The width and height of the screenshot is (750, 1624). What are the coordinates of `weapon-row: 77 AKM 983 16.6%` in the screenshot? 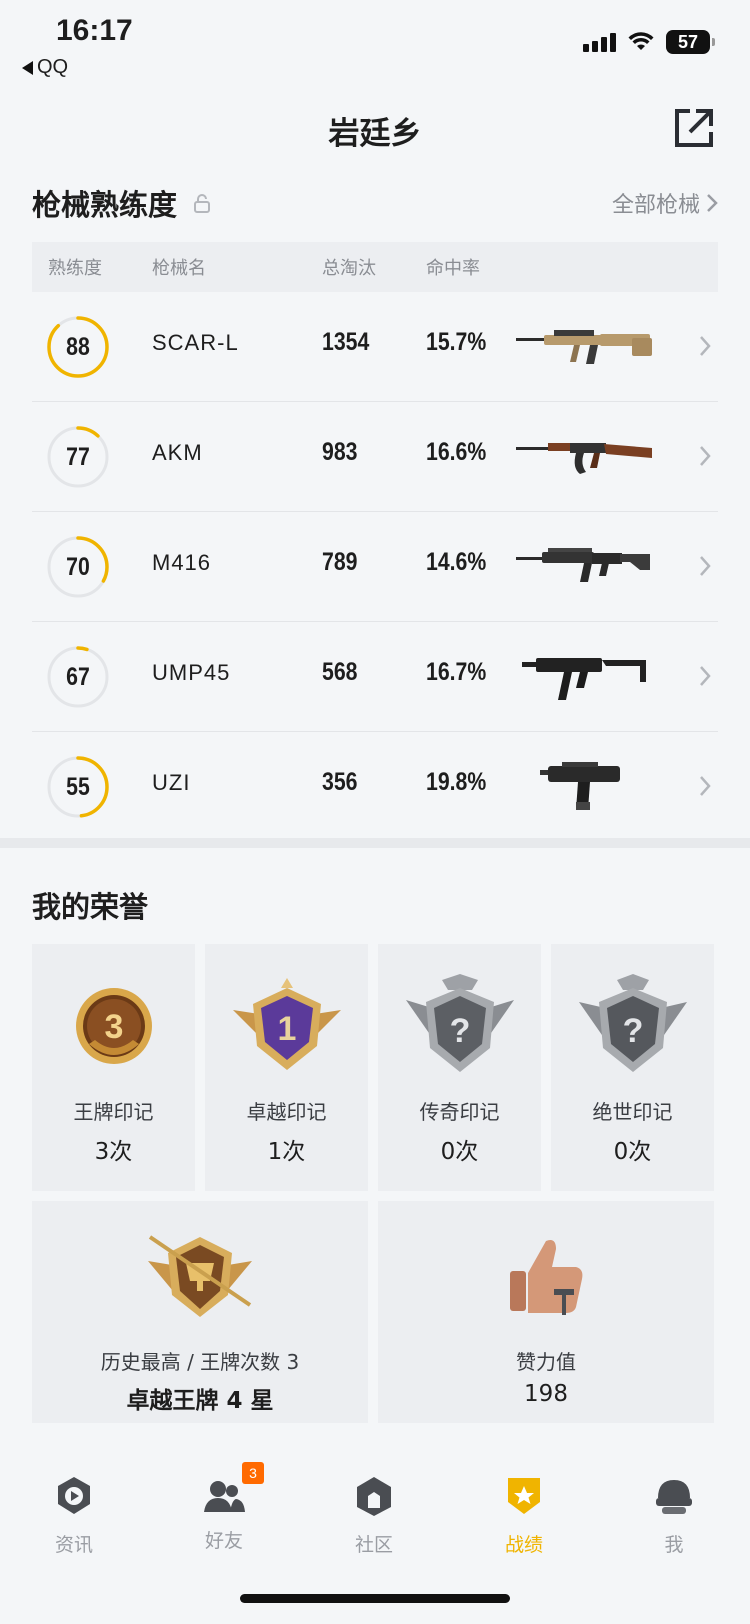 It's located at (375, 457).